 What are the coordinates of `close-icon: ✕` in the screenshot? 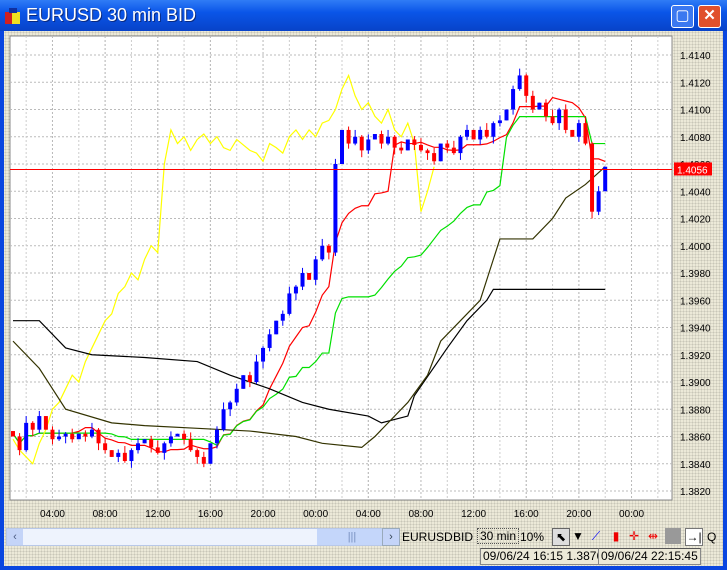 It's located at (709, 15).